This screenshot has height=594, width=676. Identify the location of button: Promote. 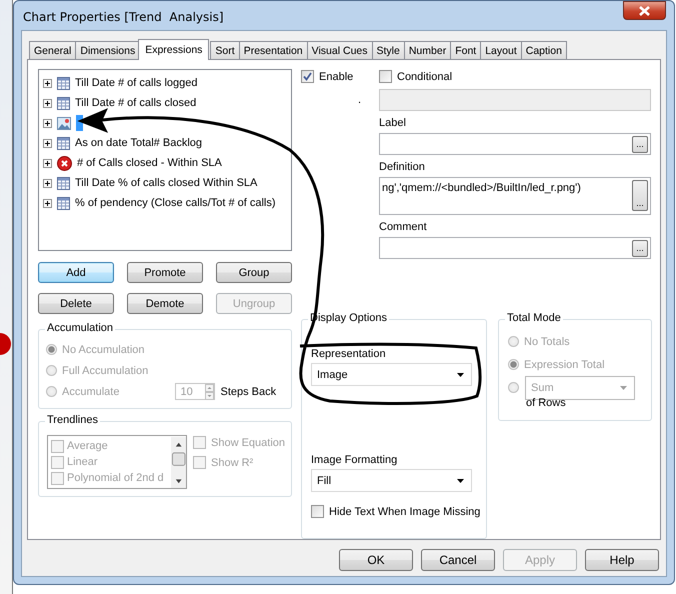
(165, 272).